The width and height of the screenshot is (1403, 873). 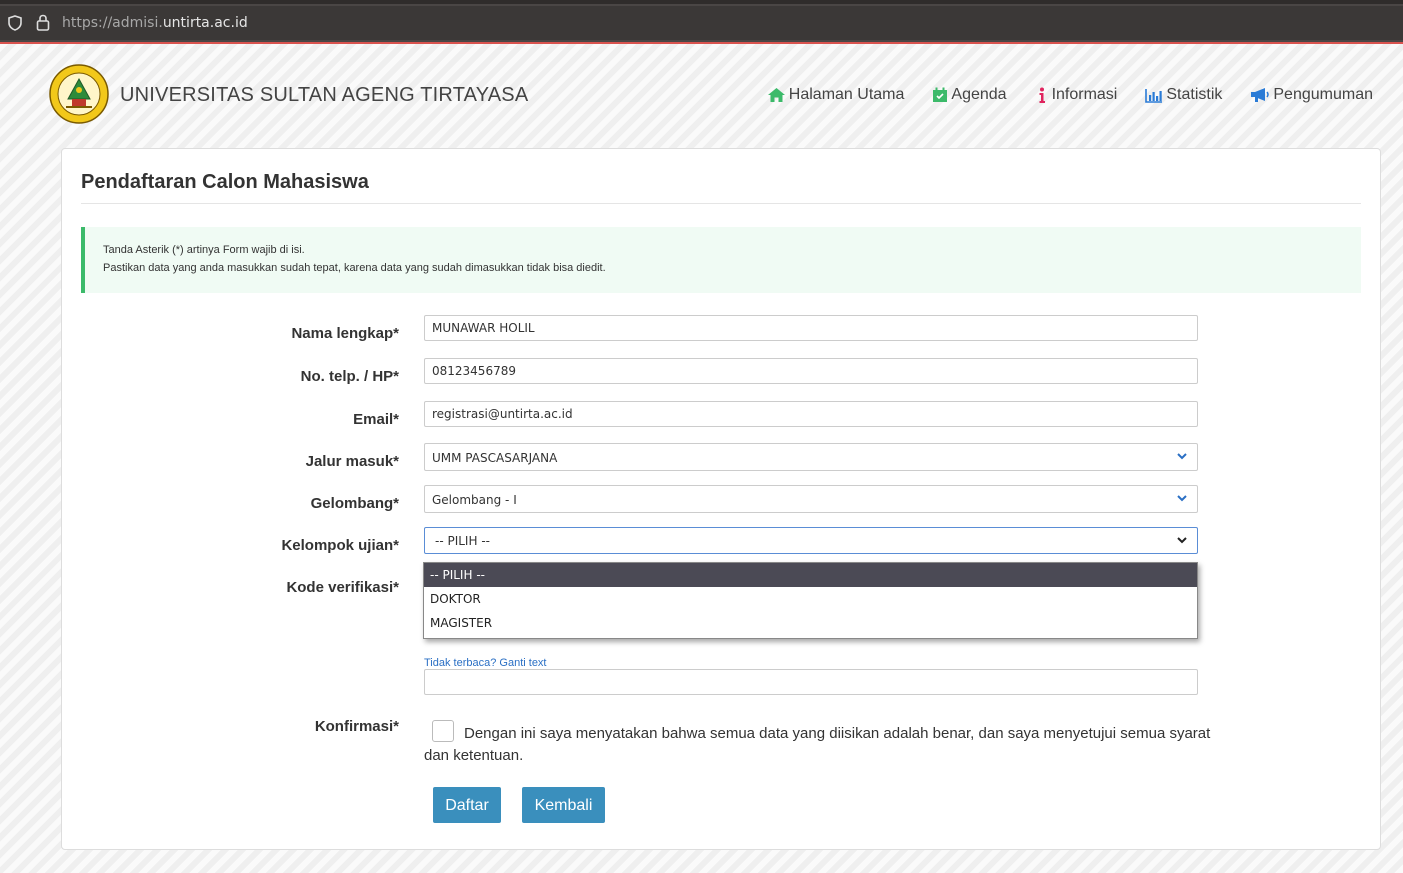 I want to click on dropdown-option-doktor: DOKTOR, so click(x=810, y=599).